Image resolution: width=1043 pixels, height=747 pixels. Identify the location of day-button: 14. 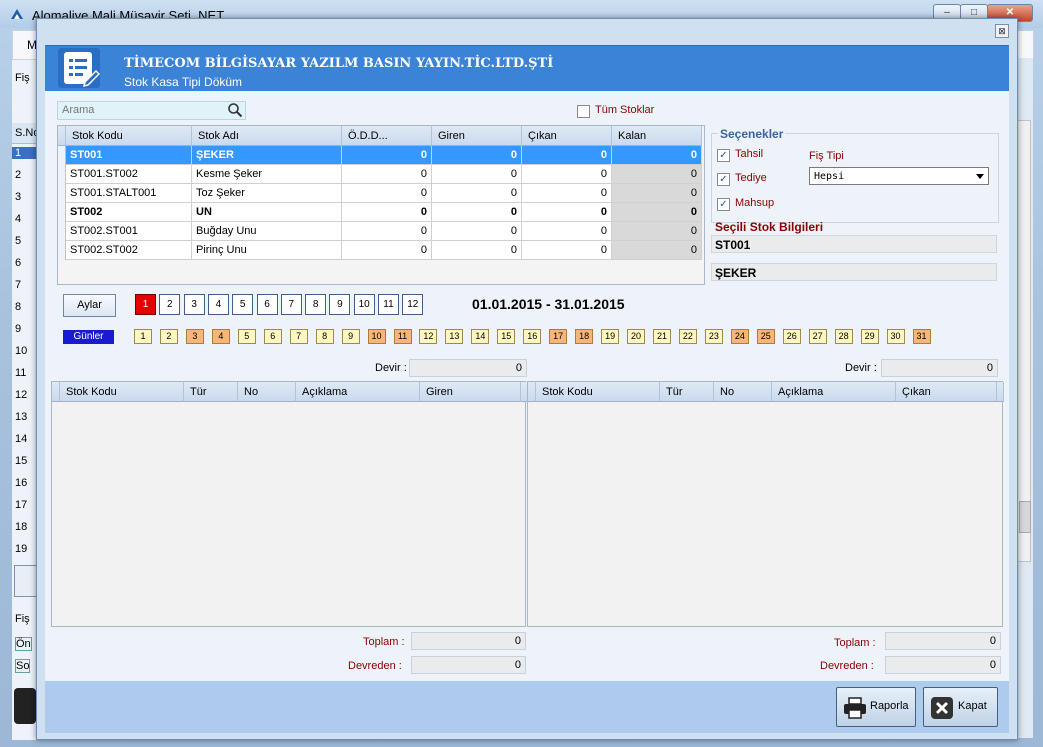
(480, 336).